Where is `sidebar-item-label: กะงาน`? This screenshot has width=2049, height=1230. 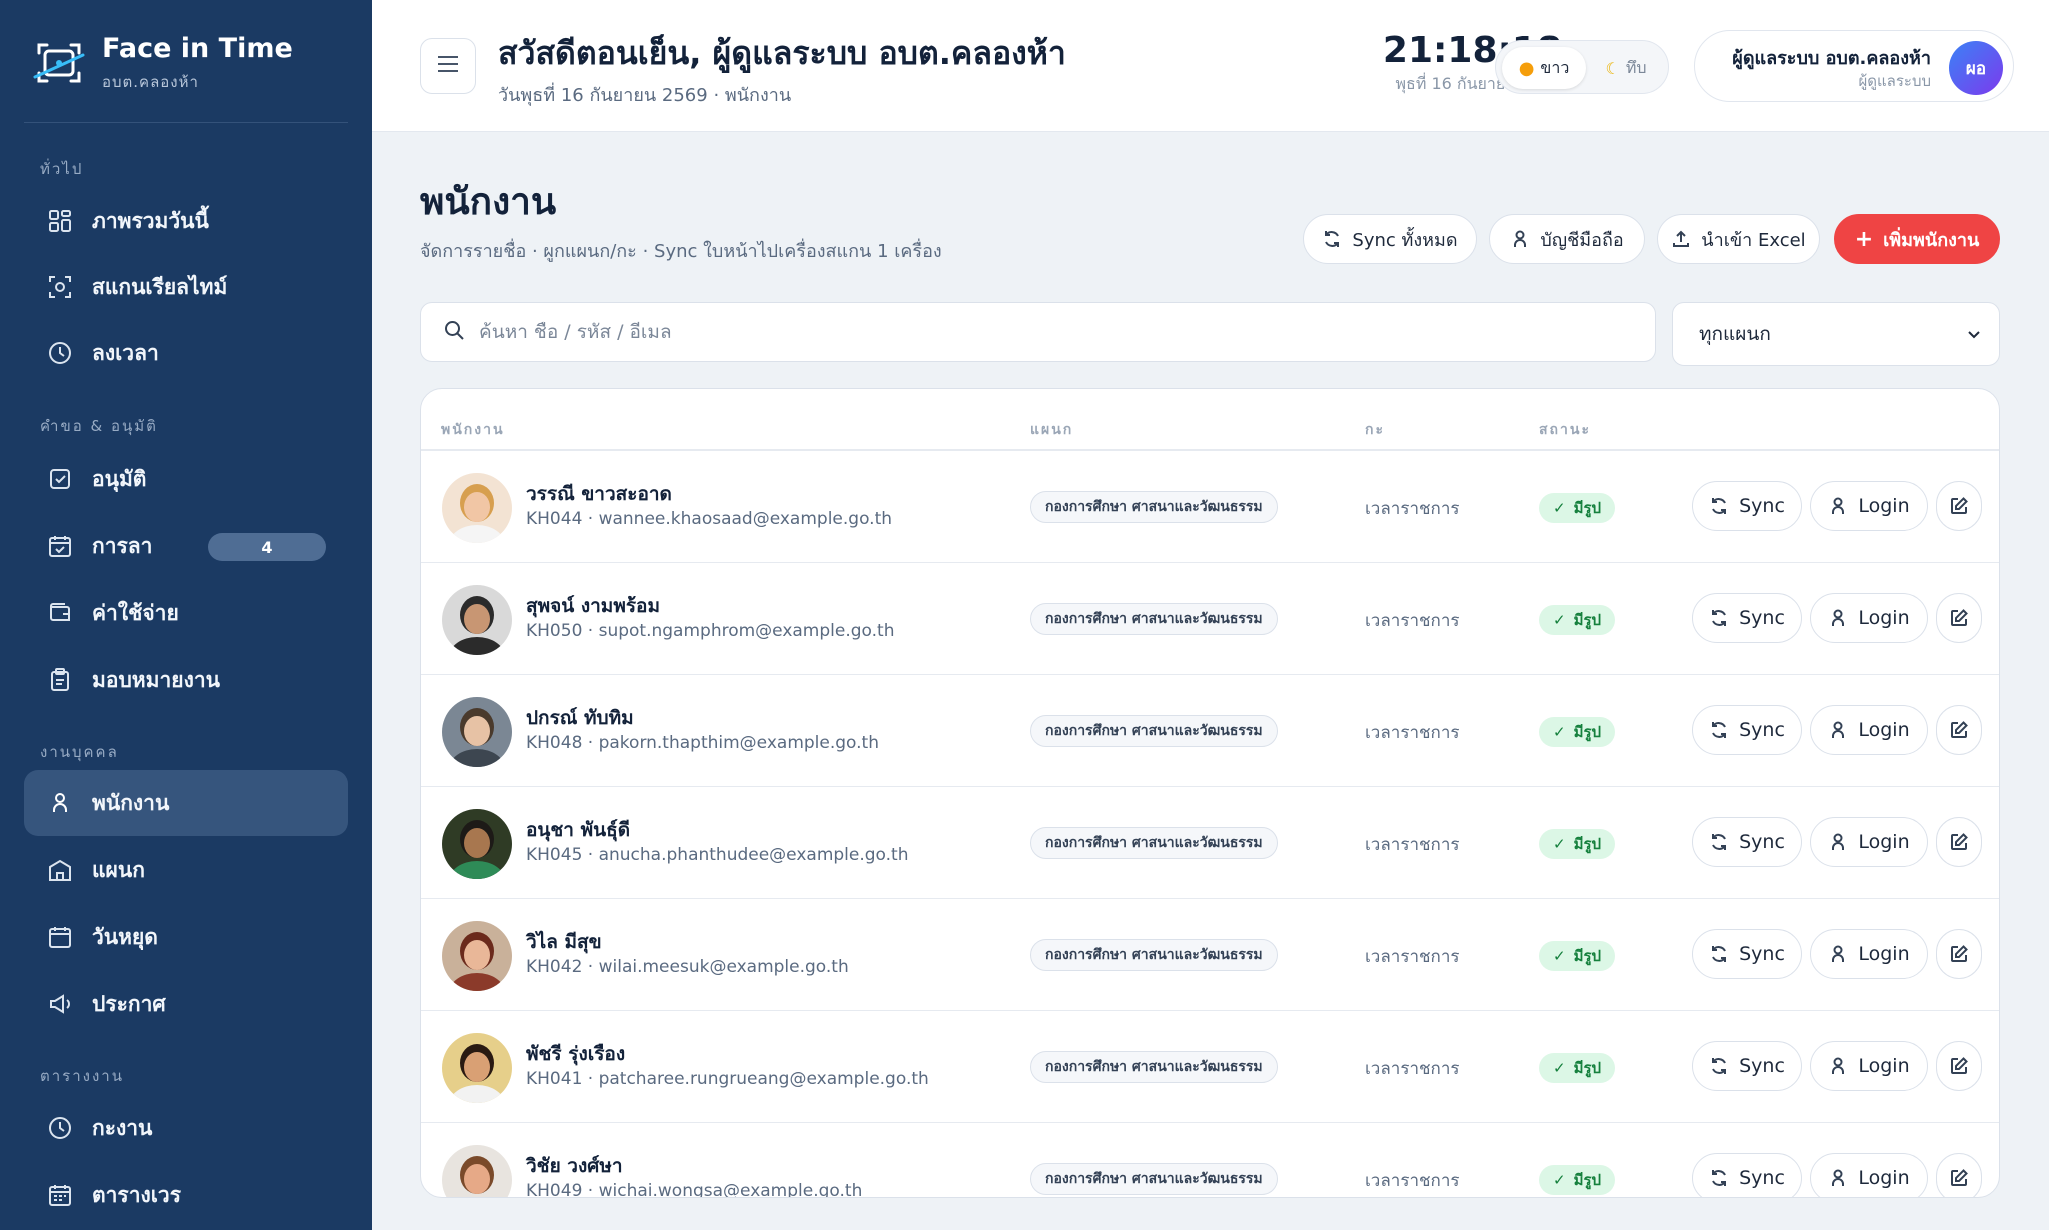
sidebar-item-label: กะงาน is located at coordinates (122, 1127).